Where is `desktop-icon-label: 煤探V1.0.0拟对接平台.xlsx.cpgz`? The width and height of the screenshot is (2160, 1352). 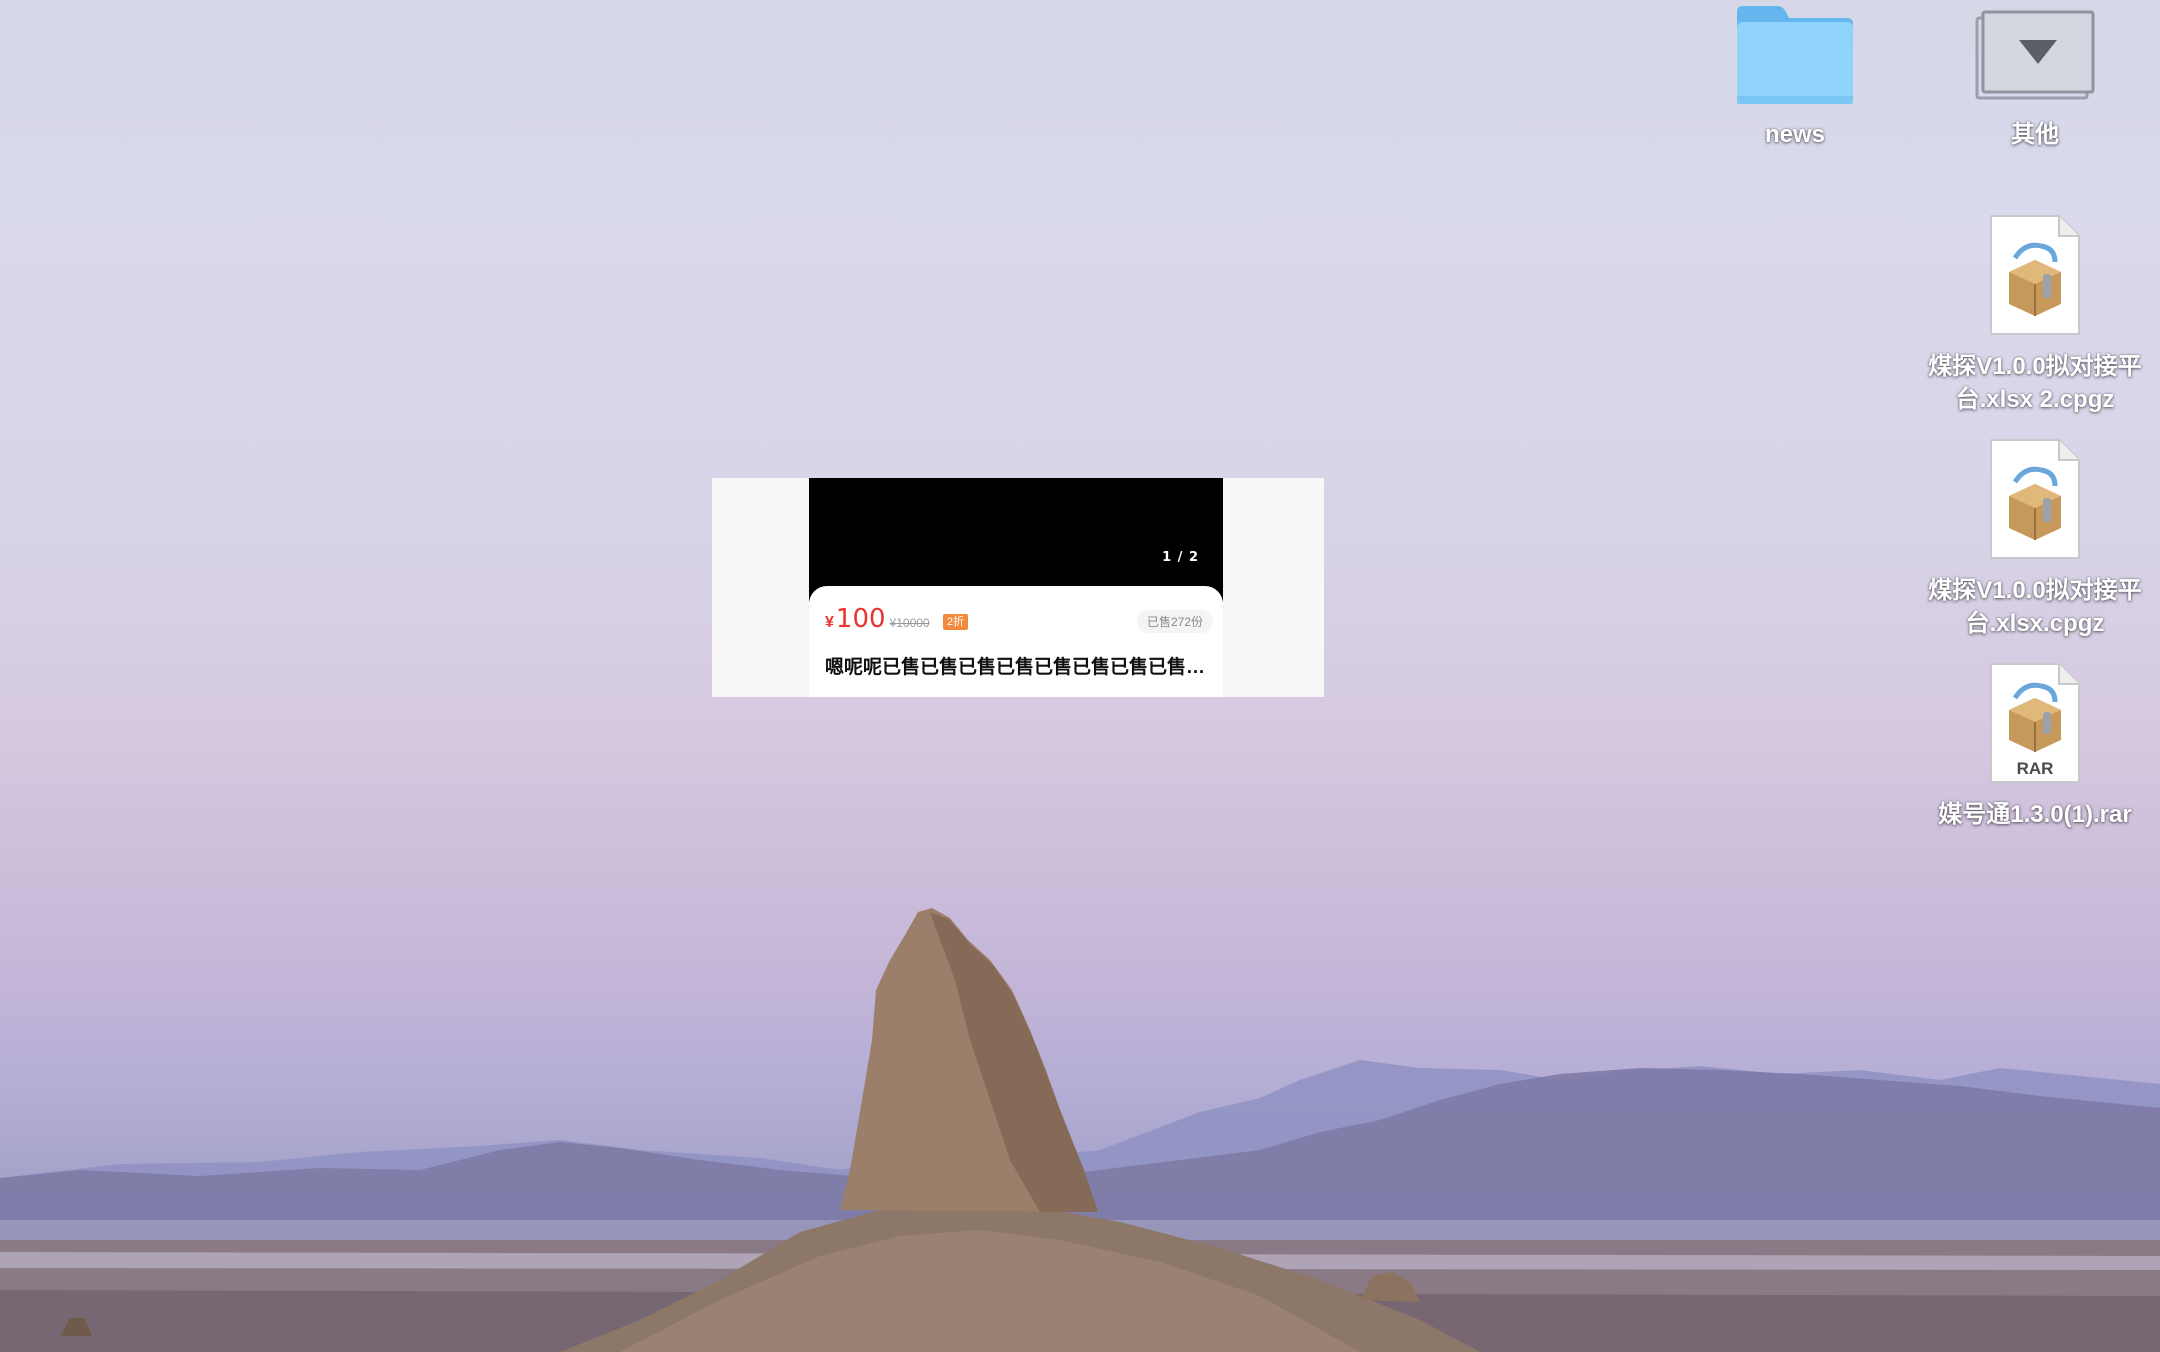
desktop-icon-label: 煤探V1.0.0拟对接平台.xlsx.cpgz is located at coordinates (2035, 607).